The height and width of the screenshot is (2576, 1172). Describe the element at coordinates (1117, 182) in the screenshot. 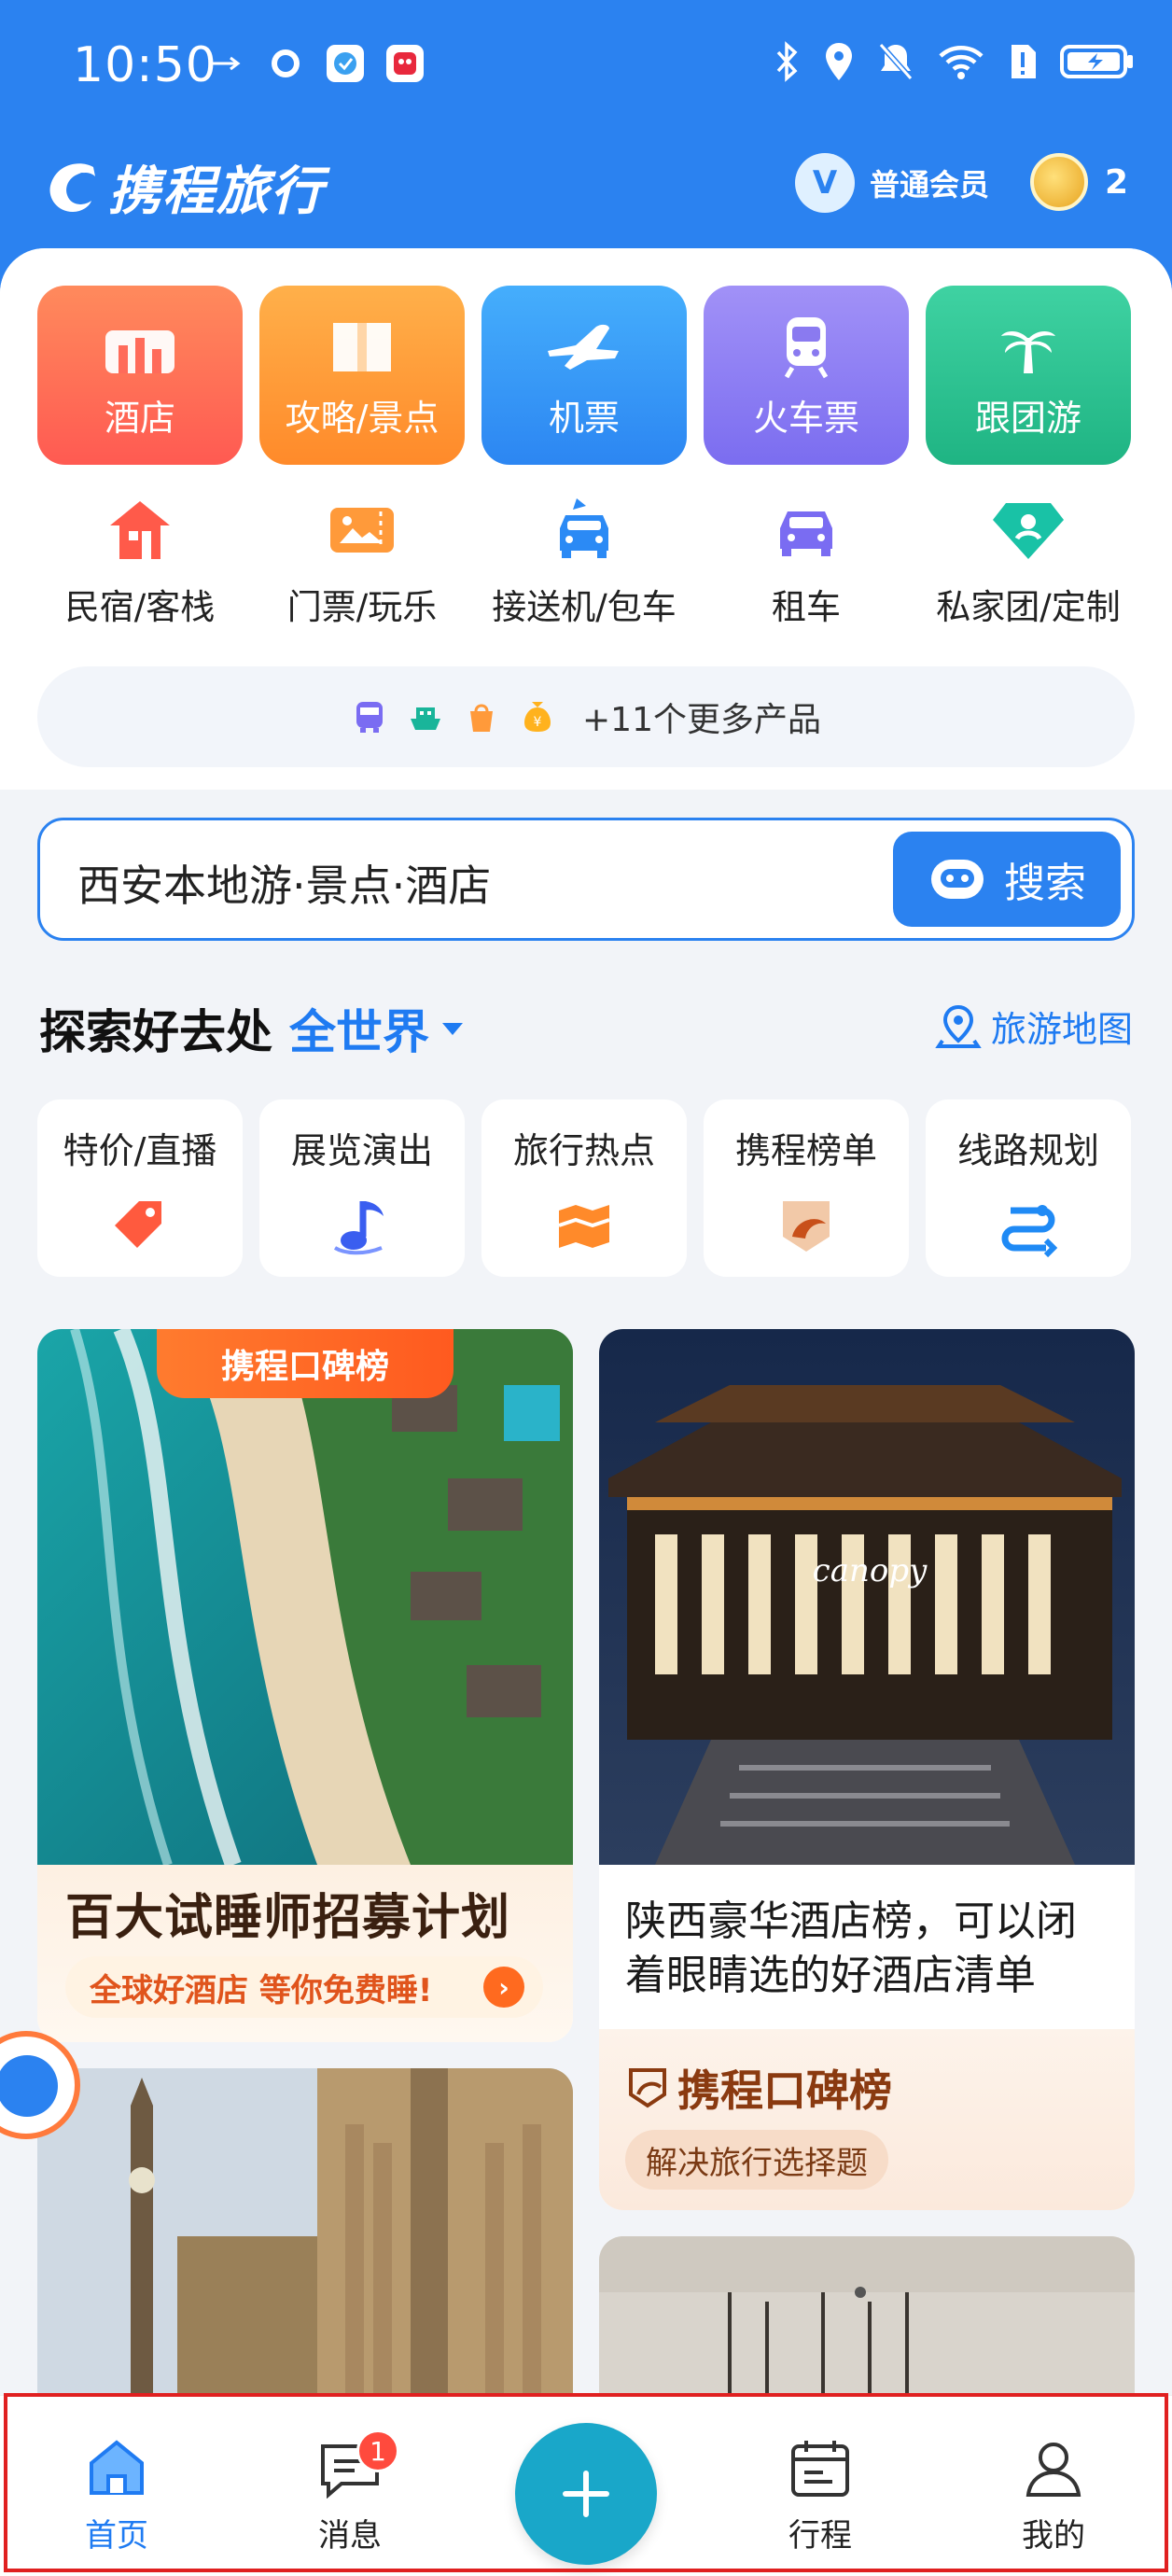

I see `coin-count: 2` at that location.